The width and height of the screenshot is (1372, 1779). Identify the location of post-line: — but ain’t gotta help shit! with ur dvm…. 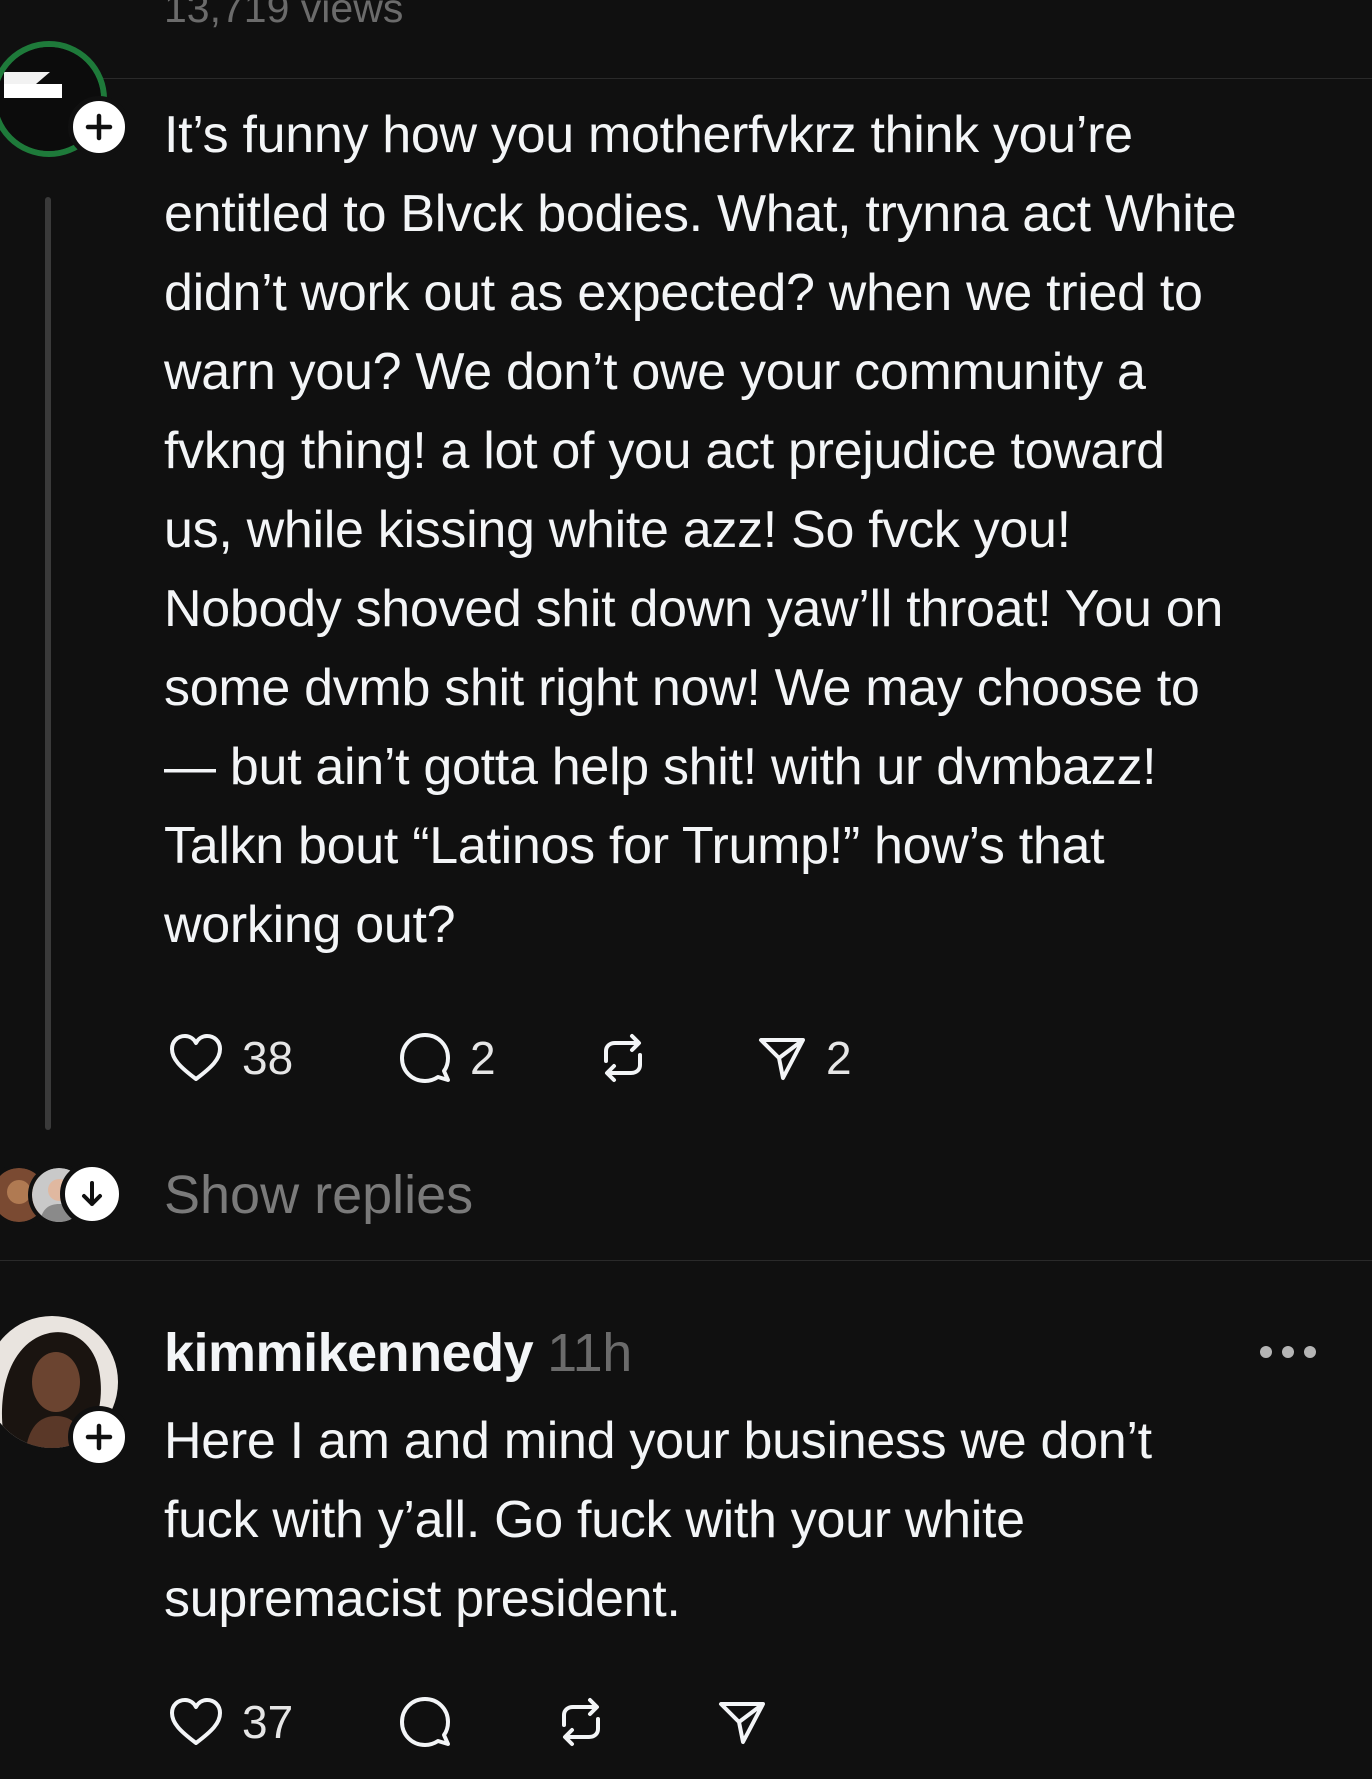
(660, 767).